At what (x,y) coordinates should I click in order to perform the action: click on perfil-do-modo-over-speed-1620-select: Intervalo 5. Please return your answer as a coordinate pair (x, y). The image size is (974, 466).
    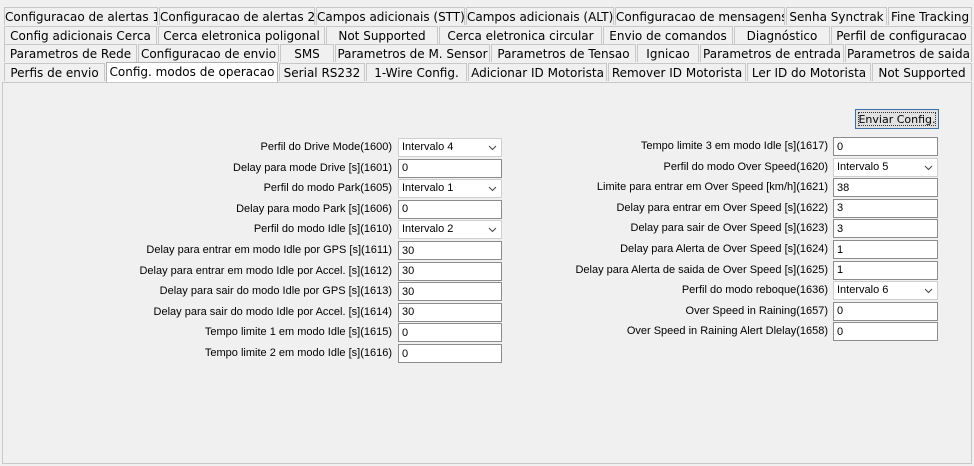
    Looking at the image, I should click on (885, 167).